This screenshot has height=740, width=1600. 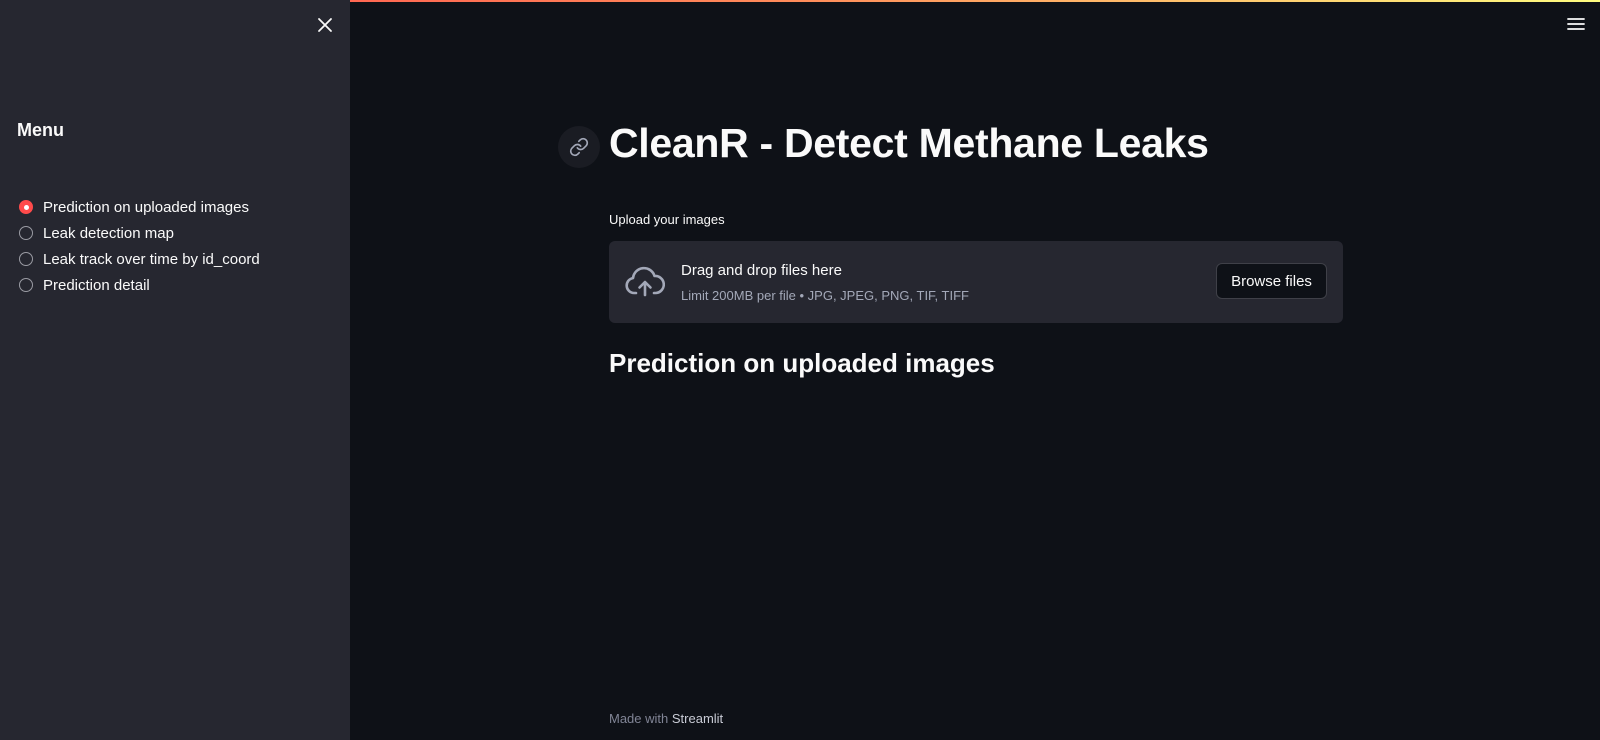 I want to click on close-icon, so click(x=325, y=25).